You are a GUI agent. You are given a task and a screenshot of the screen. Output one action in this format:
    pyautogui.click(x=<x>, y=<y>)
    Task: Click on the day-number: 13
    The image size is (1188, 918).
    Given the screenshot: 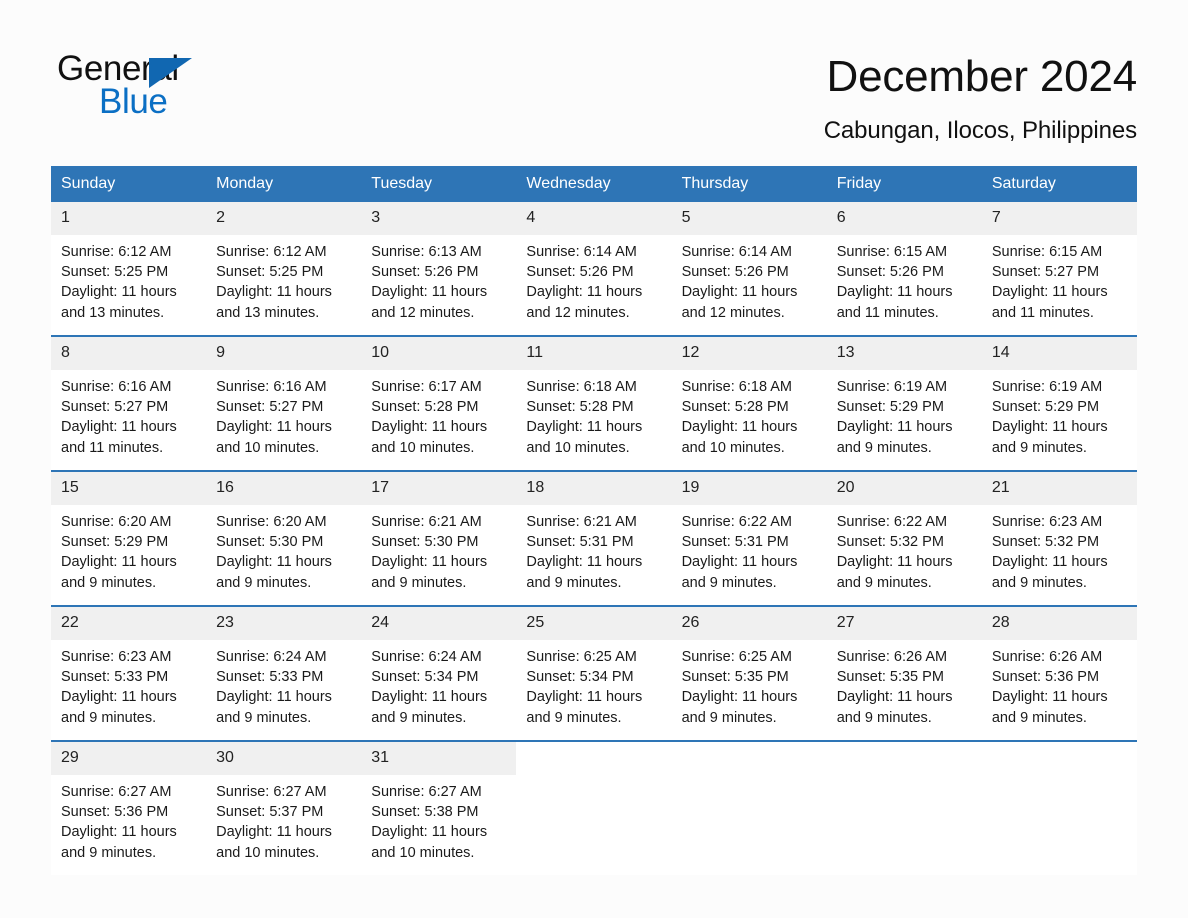 What is the action you would take?
    pyautogui.click(x=904, y=353)
    